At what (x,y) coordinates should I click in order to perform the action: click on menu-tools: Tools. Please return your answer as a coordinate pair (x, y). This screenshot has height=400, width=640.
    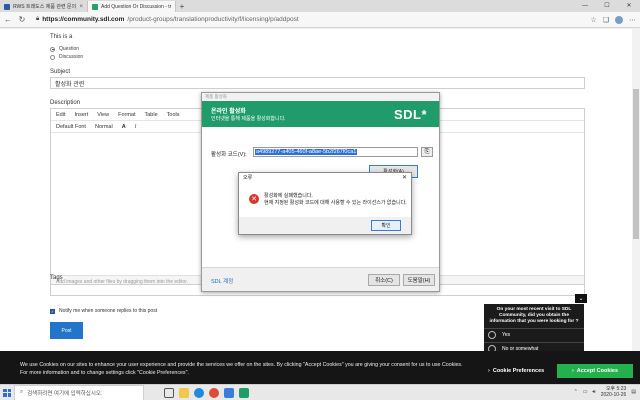
    Looking at the image, I should click on (173, 115).